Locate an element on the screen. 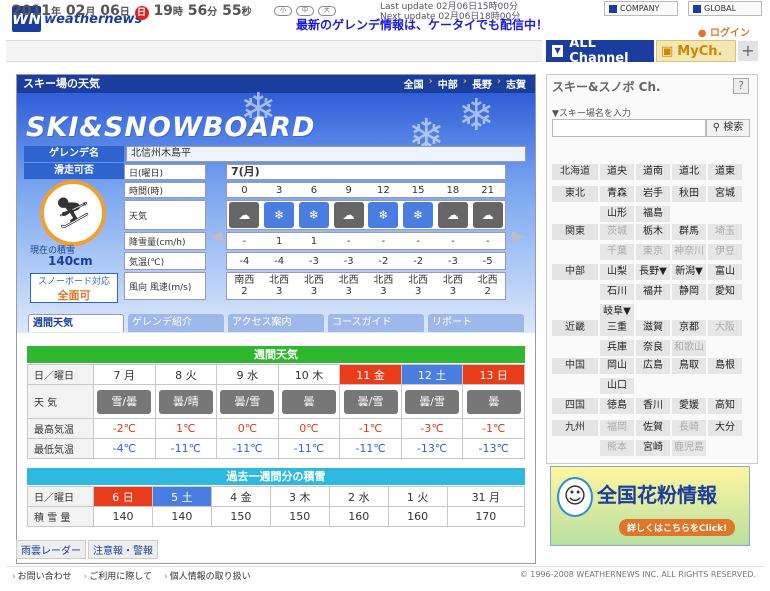 The height and width of the screenshot is (591, 770). prefecture-link: 富山 is located at coordinates (725, 272).